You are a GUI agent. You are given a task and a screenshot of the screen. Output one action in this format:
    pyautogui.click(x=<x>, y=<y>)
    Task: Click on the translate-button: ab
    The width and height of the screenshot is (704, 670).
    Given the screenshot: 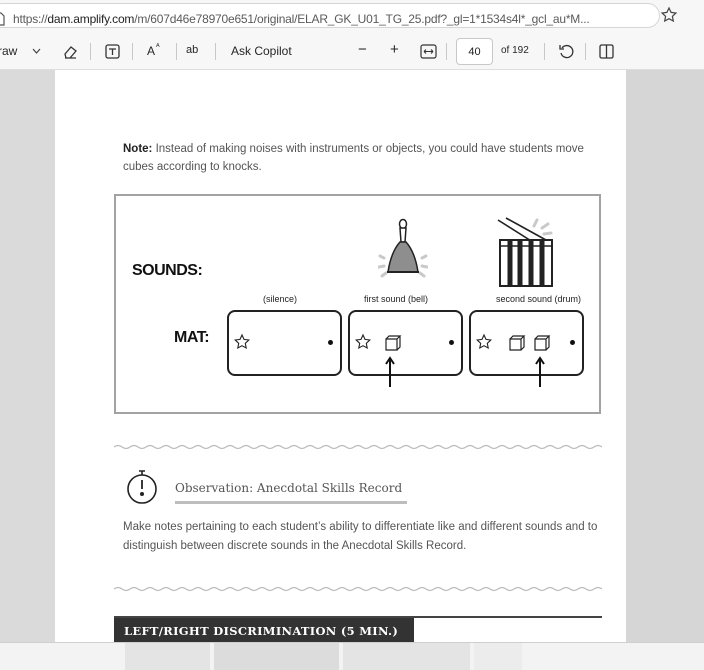 What is the action you would take?
    pyautogui.click(x=192, y=50)
    